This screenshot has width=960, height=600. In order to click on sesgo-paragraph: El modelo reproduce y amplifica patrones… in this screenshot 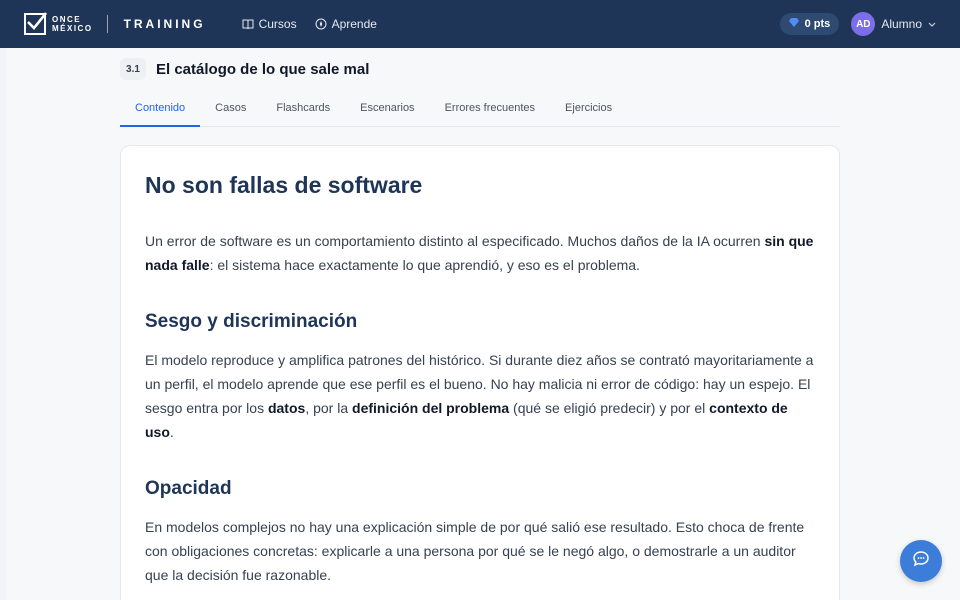, I will do `click(480, 396)`.